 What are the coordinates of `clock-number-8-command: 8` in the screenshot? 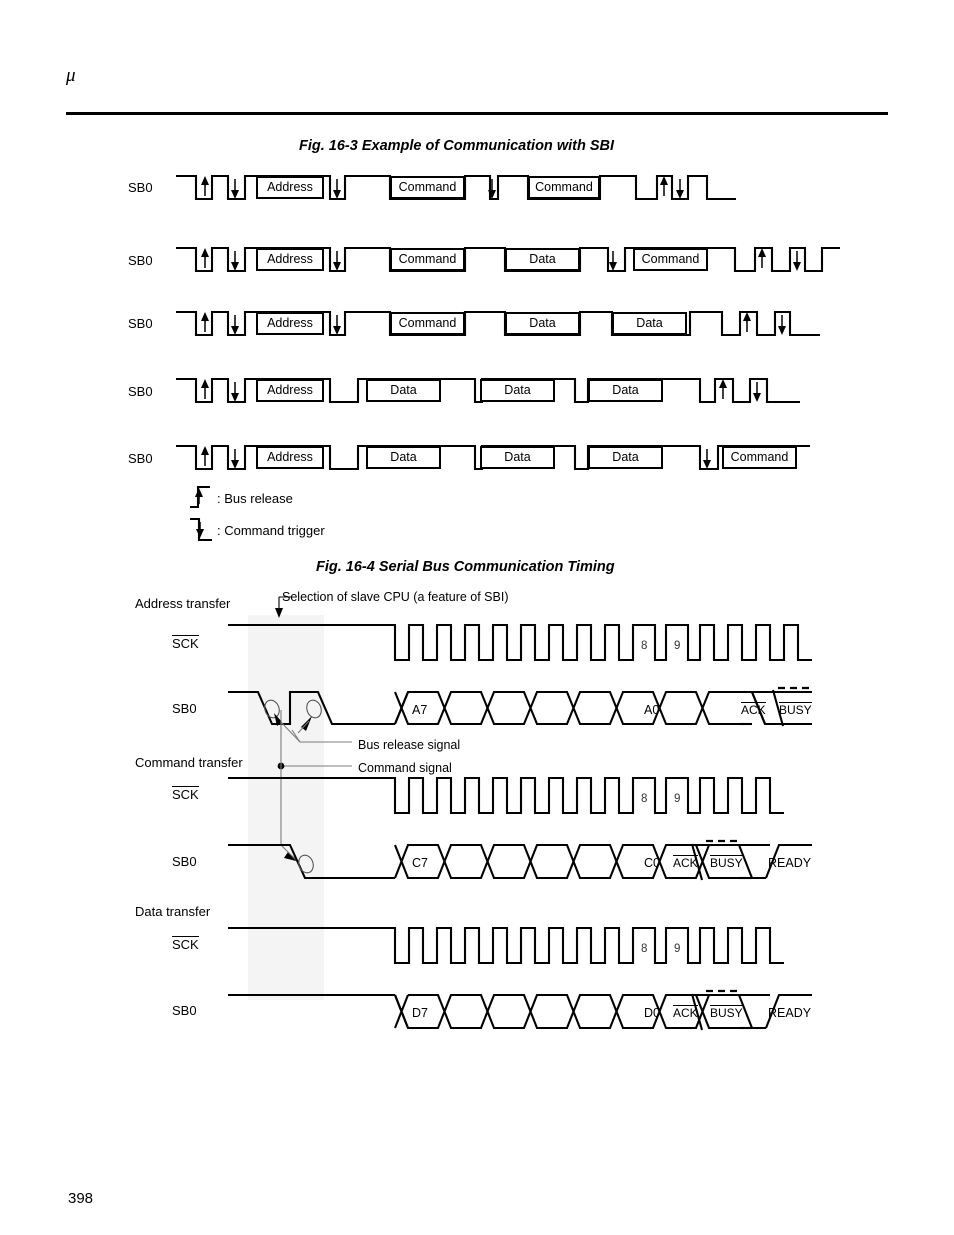 It's located at (644, 799).